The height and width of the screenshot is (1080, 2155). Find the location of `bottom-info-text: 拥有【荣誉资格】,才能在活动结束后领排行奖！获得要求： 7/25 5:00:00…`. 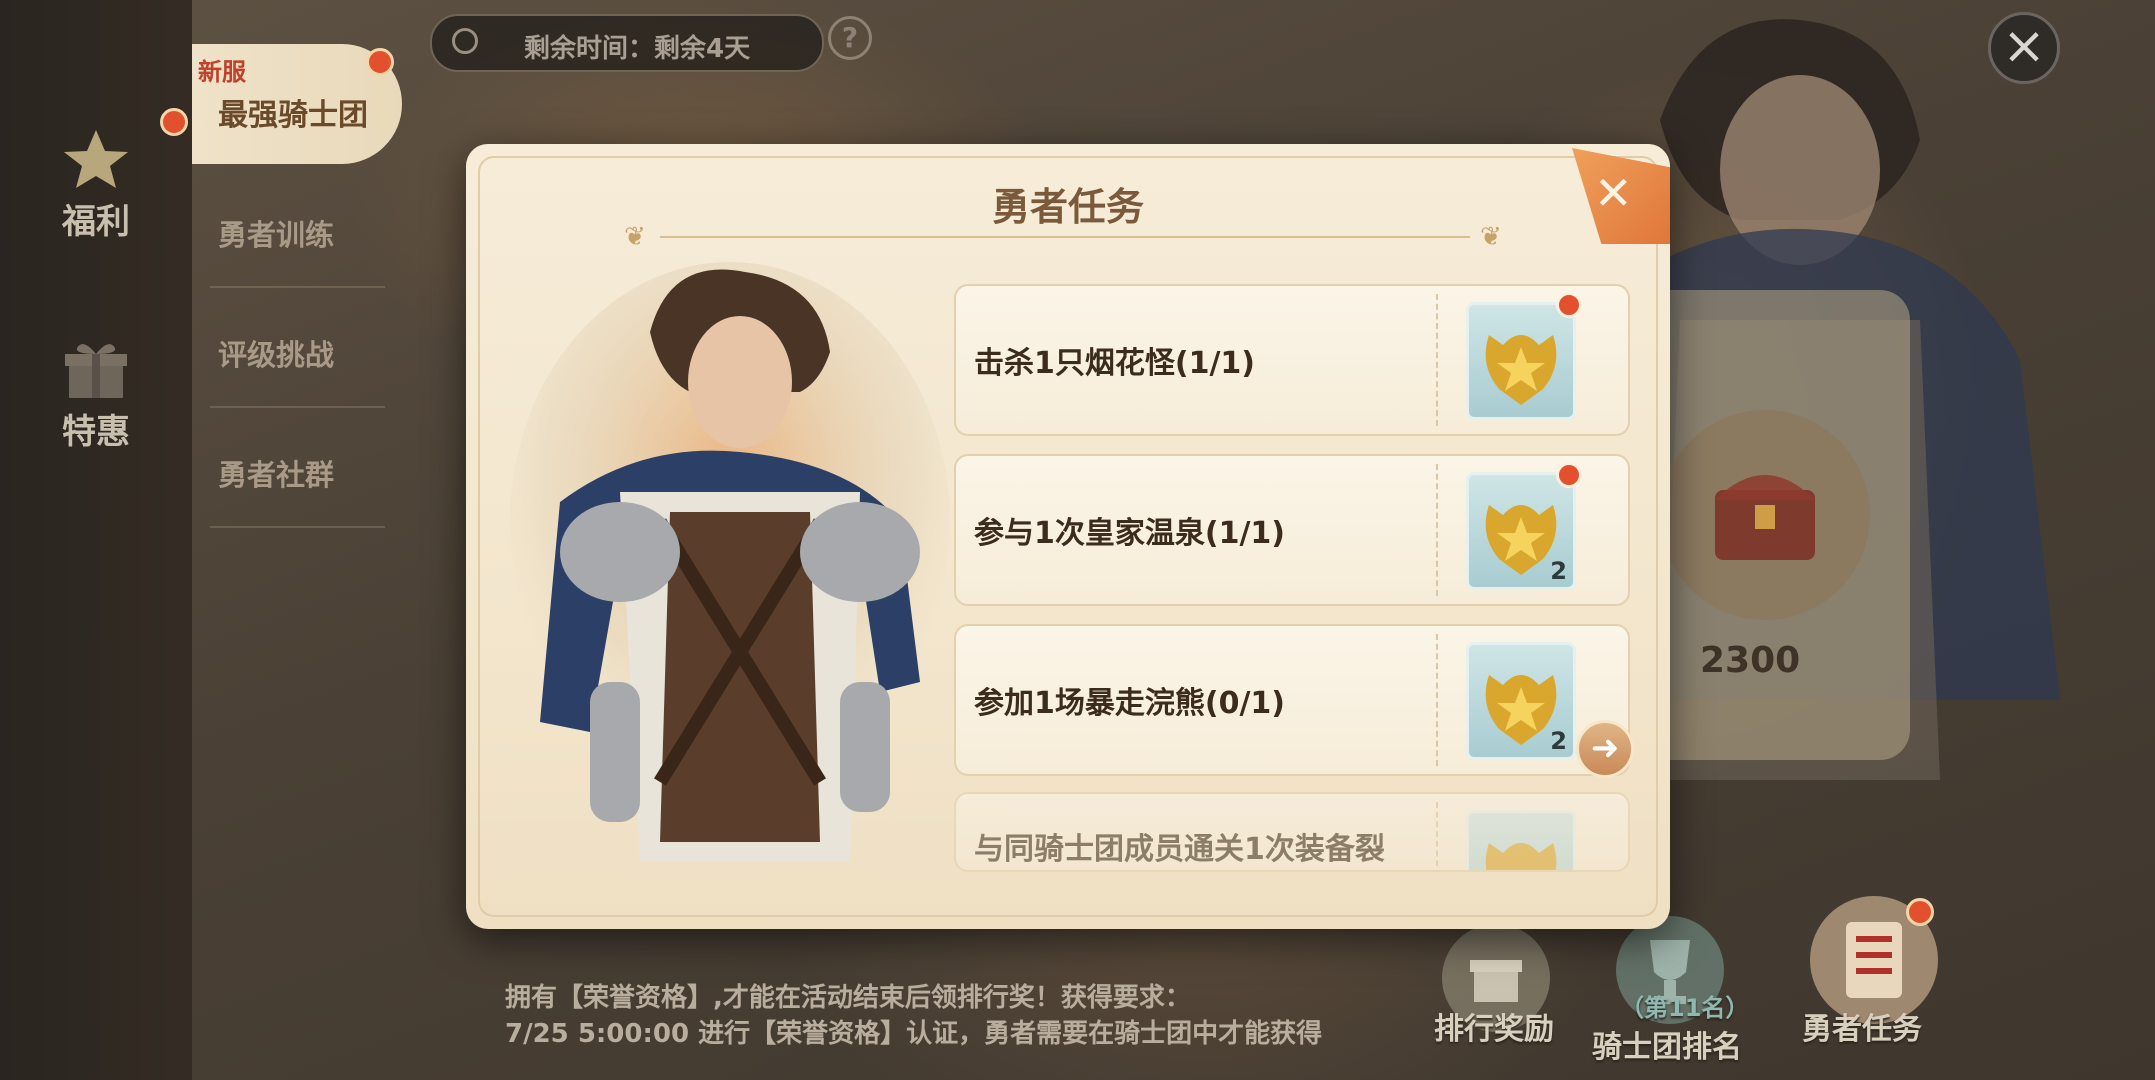

bottom-info-text: 拥有【荣誉资格】,才能在活动结束后领排行奖！获得要求： 7/25 5:00:00… is located at coordinates (913, 1016).